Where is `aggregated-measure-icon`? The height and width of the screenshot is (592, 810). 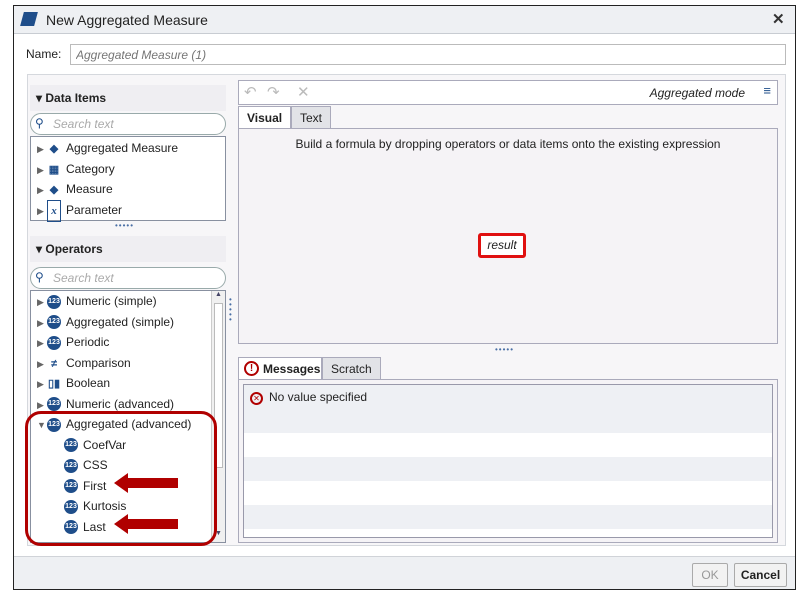 aggregated-measure-icon is located at coordinates (29, 19).